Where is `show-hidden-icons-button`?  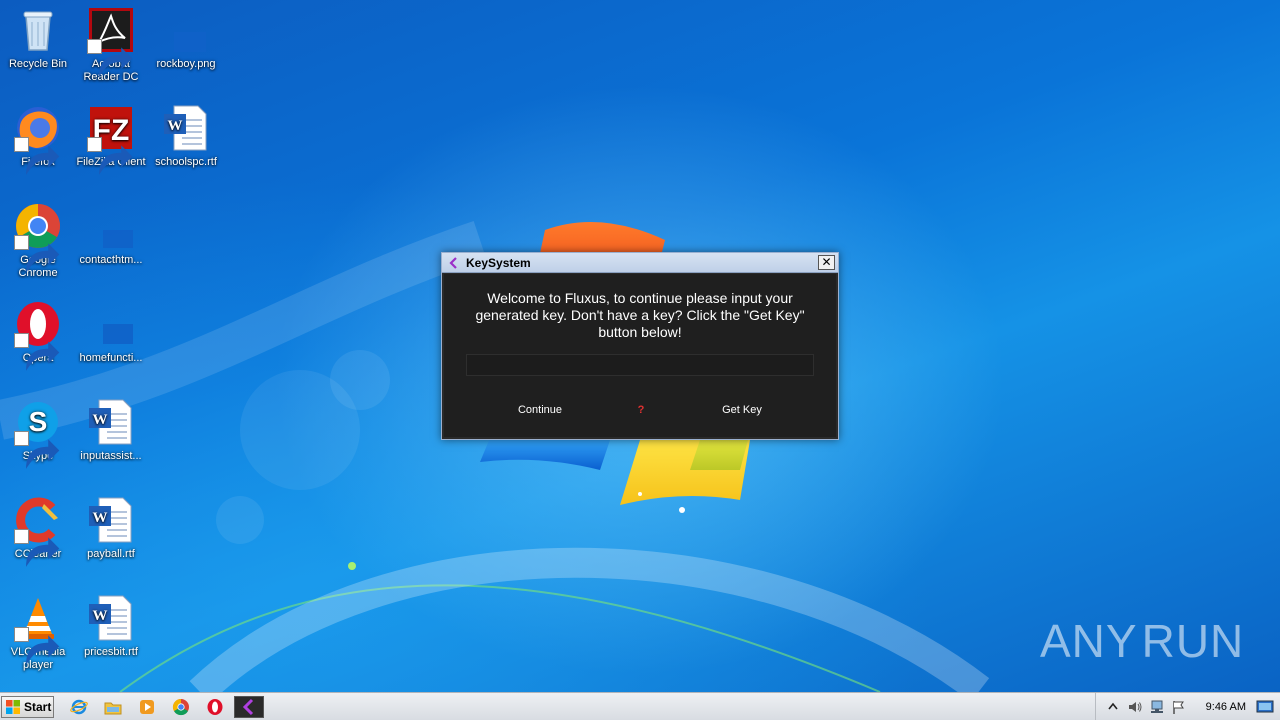
show-hidden-icons-button is located at coordinates (1113, 707).